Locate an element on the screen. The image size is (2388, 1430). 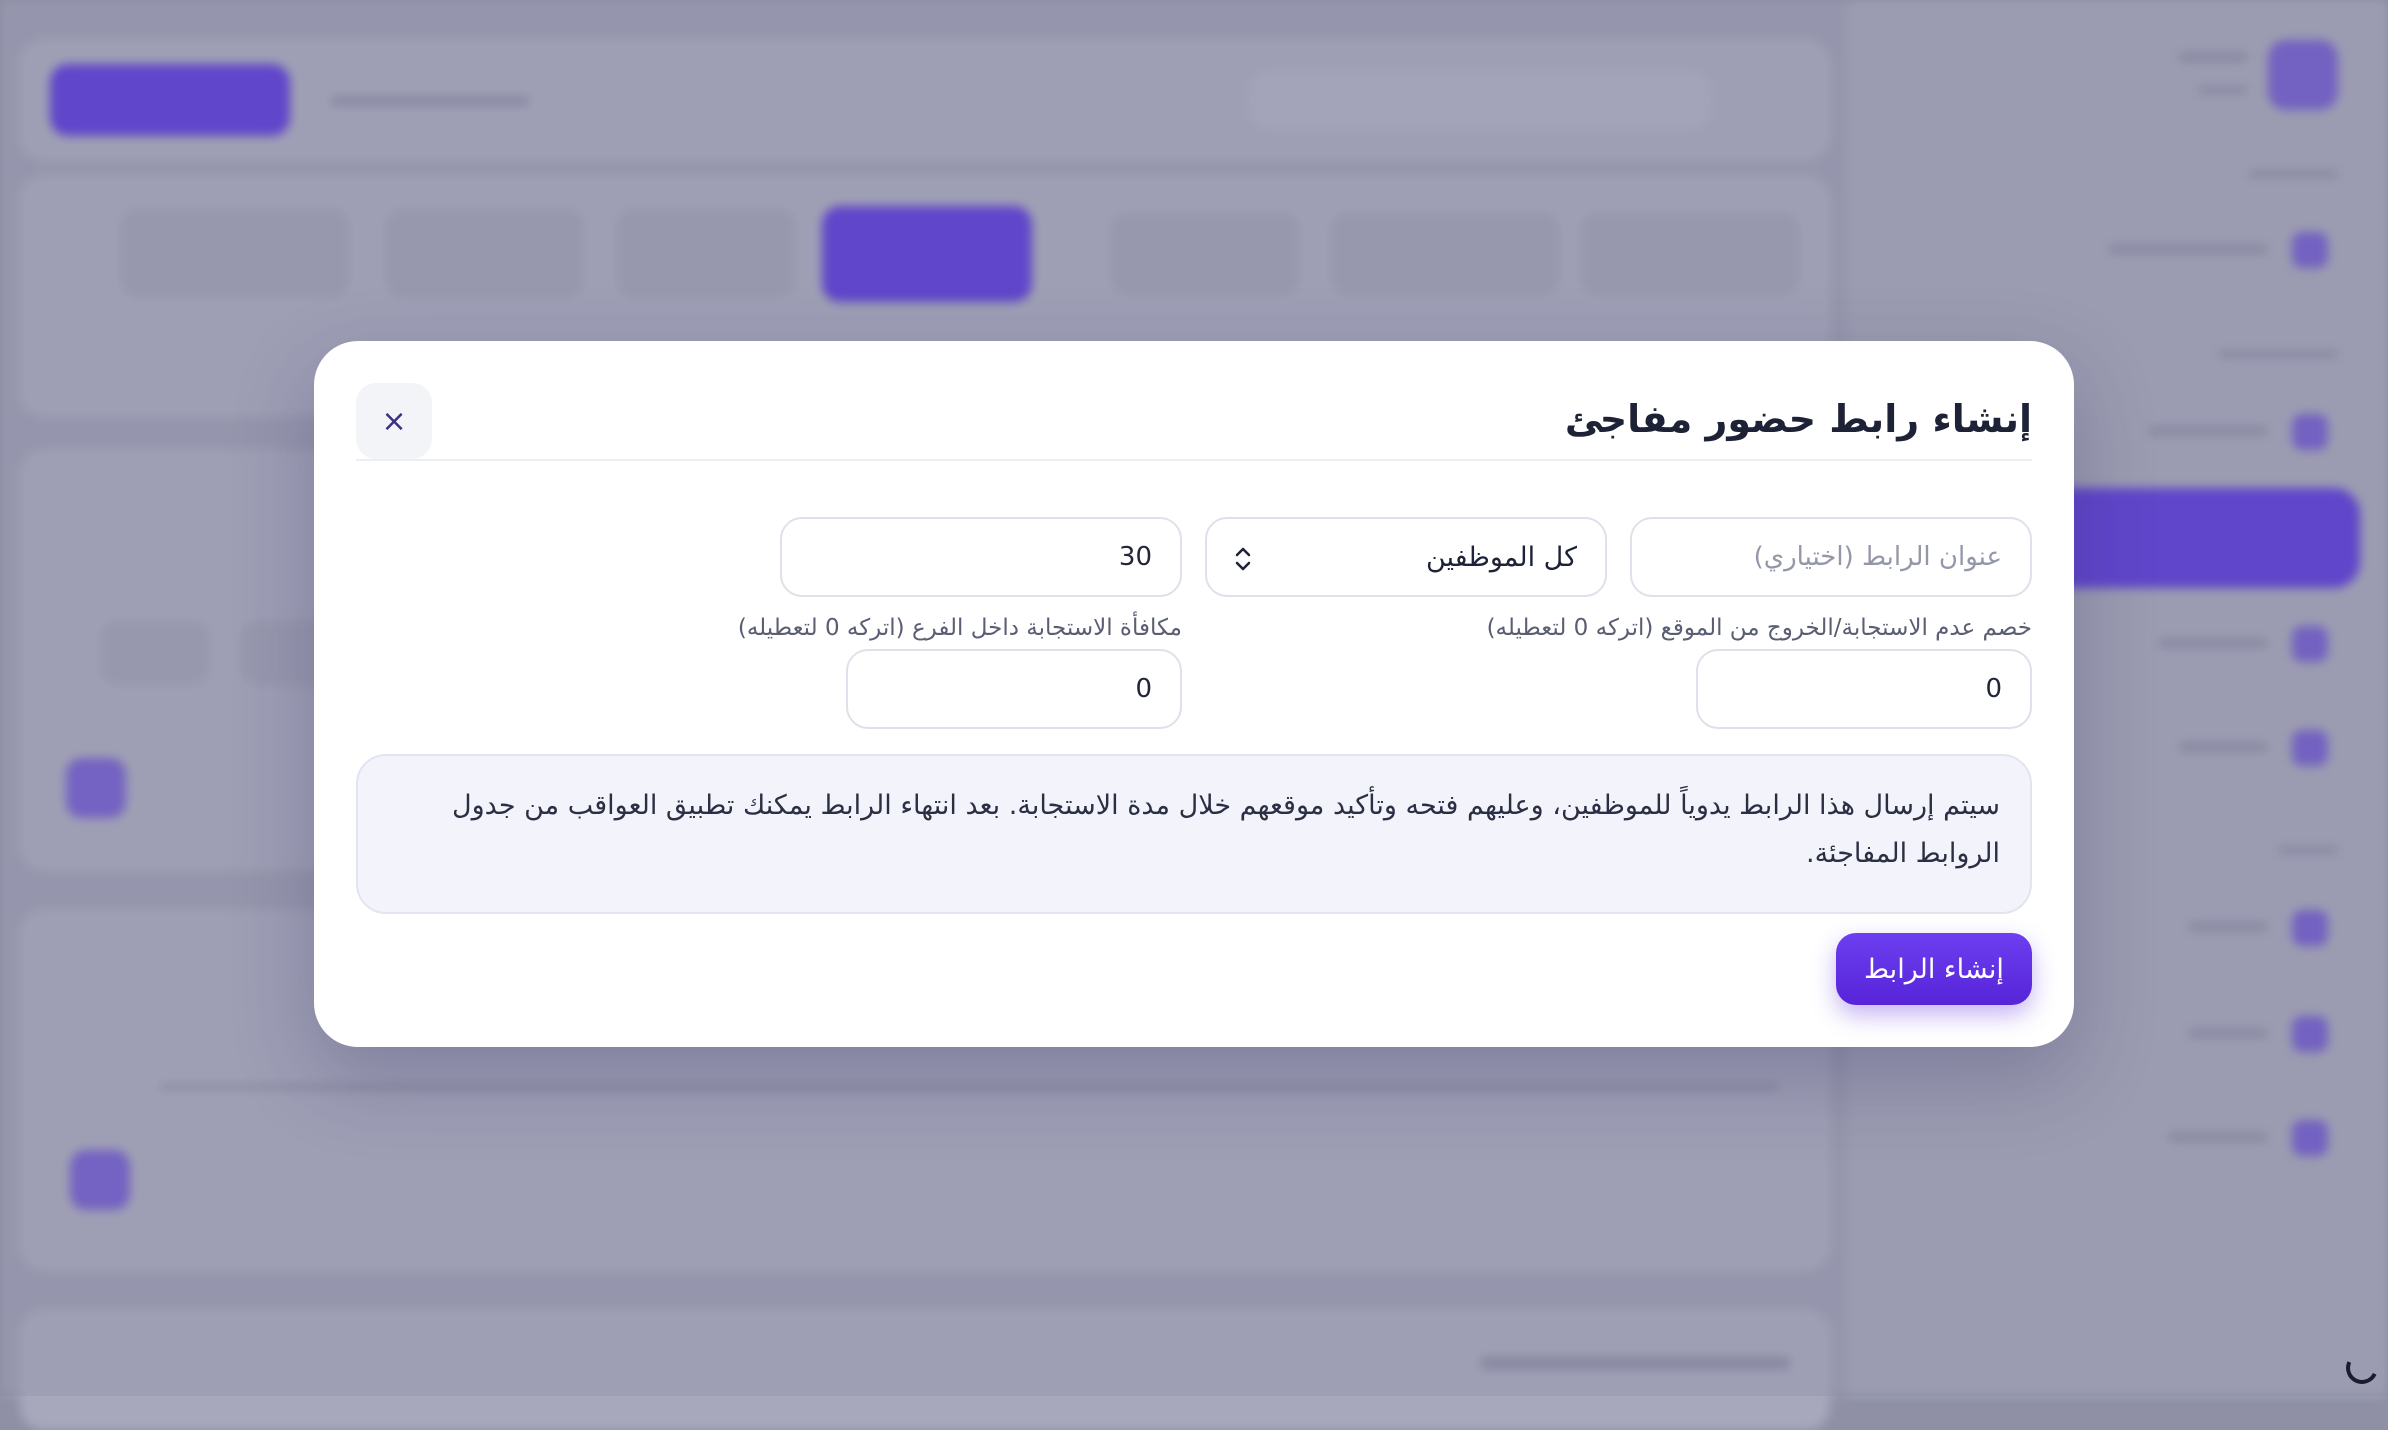
modal-header: إنشاء رابط حضور مفاجئ × is located at coordinates (1194, 422).